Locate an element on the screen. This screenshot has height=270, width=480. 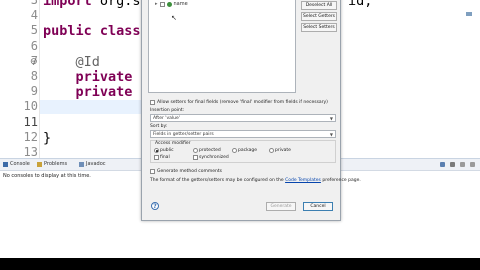
line-number: 11 is located at coordinates (30, 121).